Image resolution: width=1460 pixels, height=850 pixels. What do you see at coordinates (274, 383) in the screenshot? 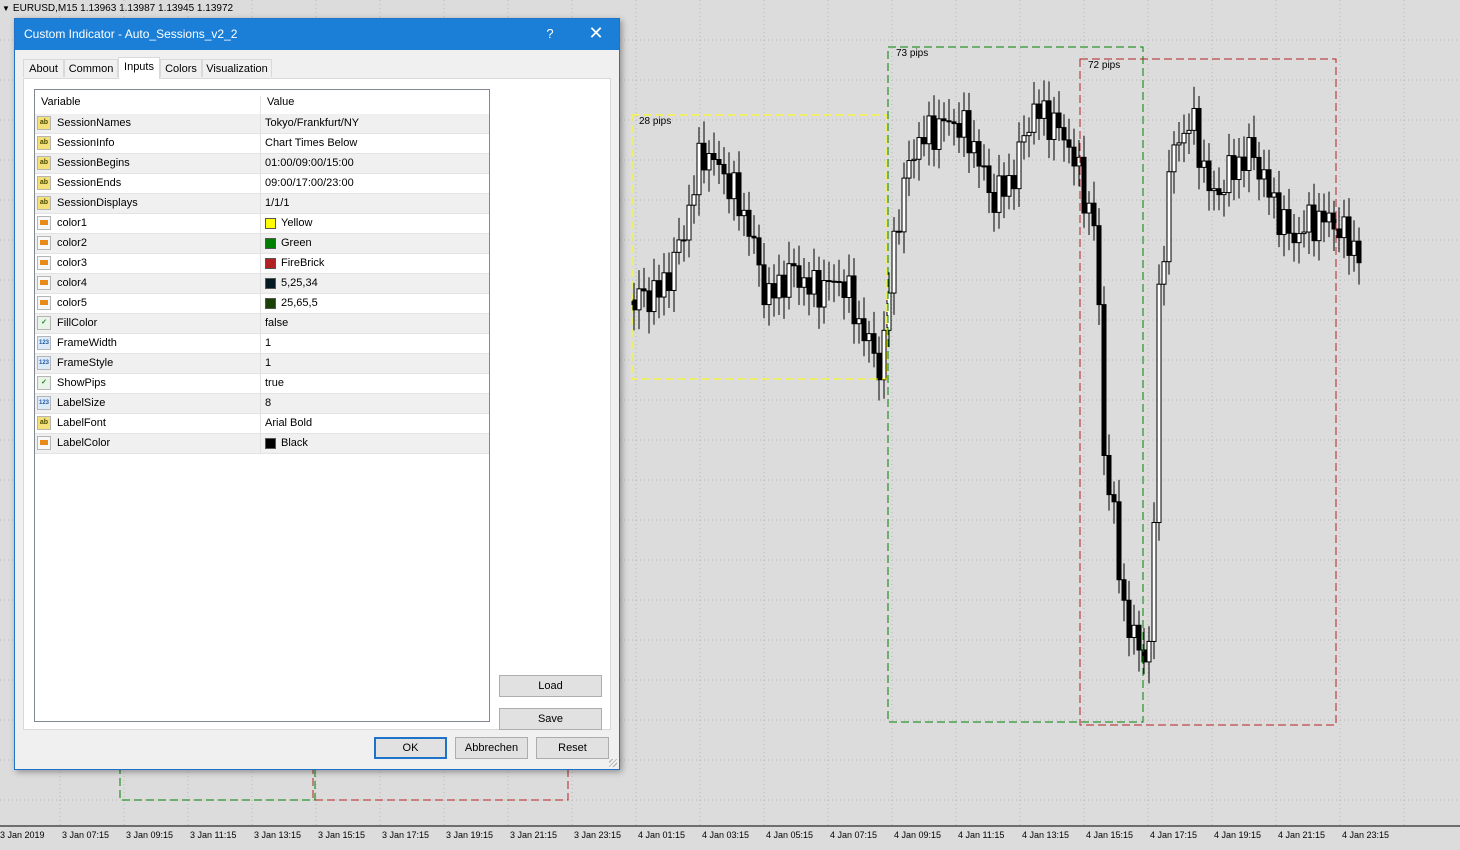
I see `variable-value: true` at bounding box center [274, 383].